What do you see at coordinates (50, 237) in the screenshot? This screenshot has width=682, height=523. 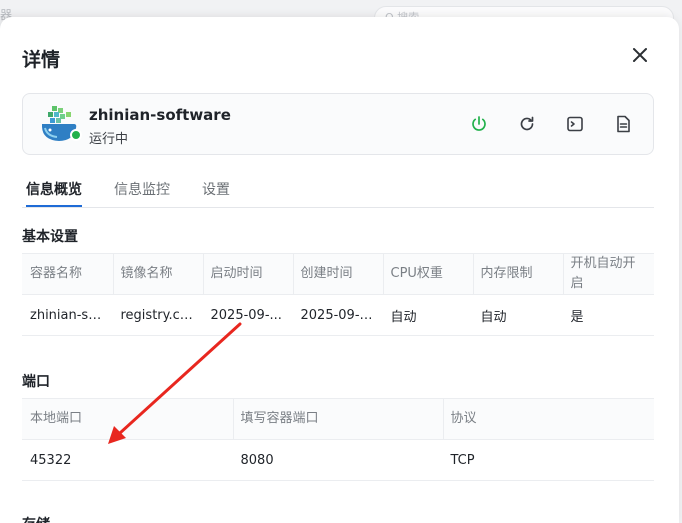 I see `basic-settings-title: 基本设置` at bounding box center [50, 237].